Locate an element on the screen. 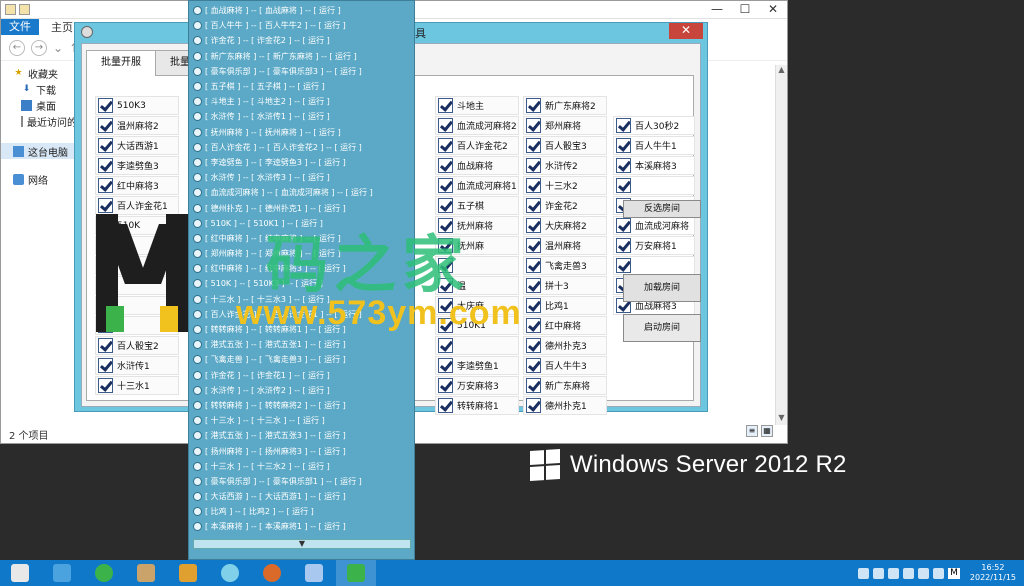  room-checkbox-row: 德州扑克3 is located at coordinates (565, 345).